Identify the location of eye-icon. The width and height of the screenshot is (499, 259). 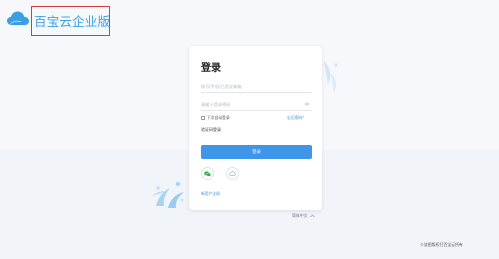
(307, 104).